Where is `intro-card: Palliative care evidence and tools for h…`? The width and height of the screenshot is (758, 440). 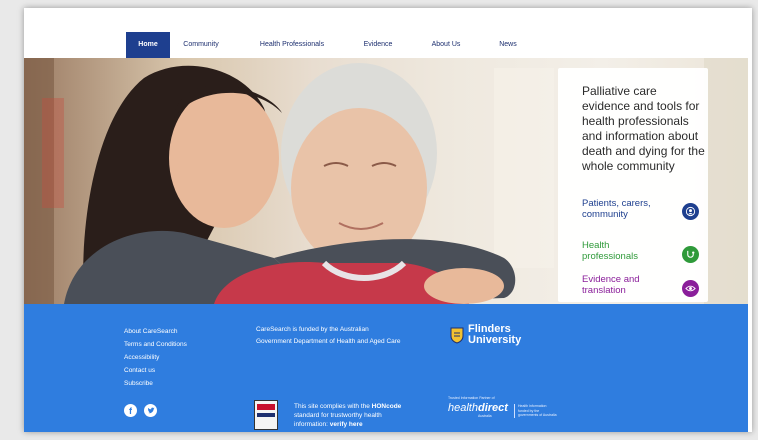
intro-card: Palliative care evidence and tools for h… is located at coordinates (633, 185).